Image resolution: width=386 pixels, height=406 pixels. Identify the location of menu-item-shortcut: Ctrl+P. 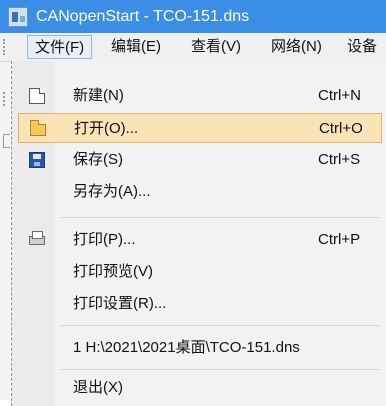
(339, 239).